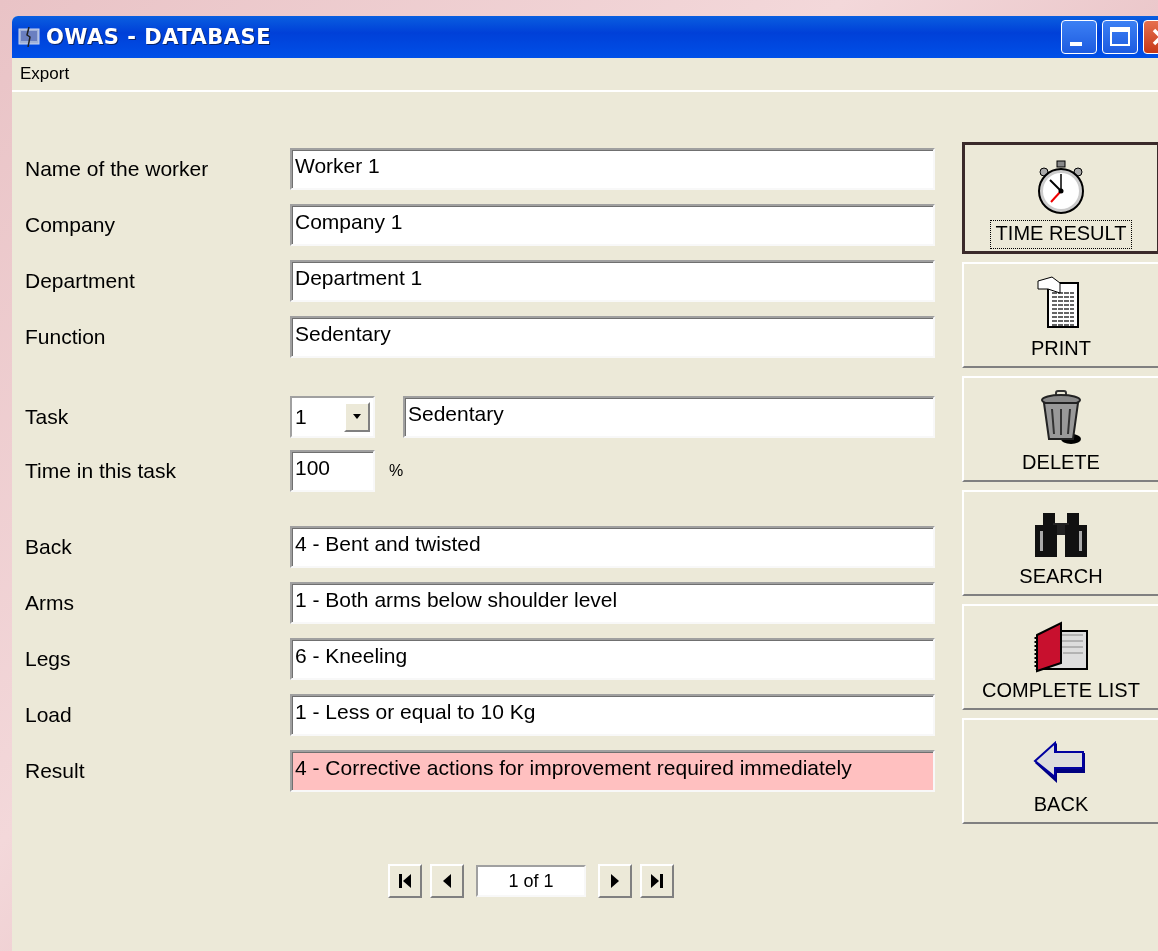 This screenshot has height=951, width=1158. What do you see at coordinates (612, 281) in the screenshot?
I see `text-field: Department 1` at bounding box center [612, 281].